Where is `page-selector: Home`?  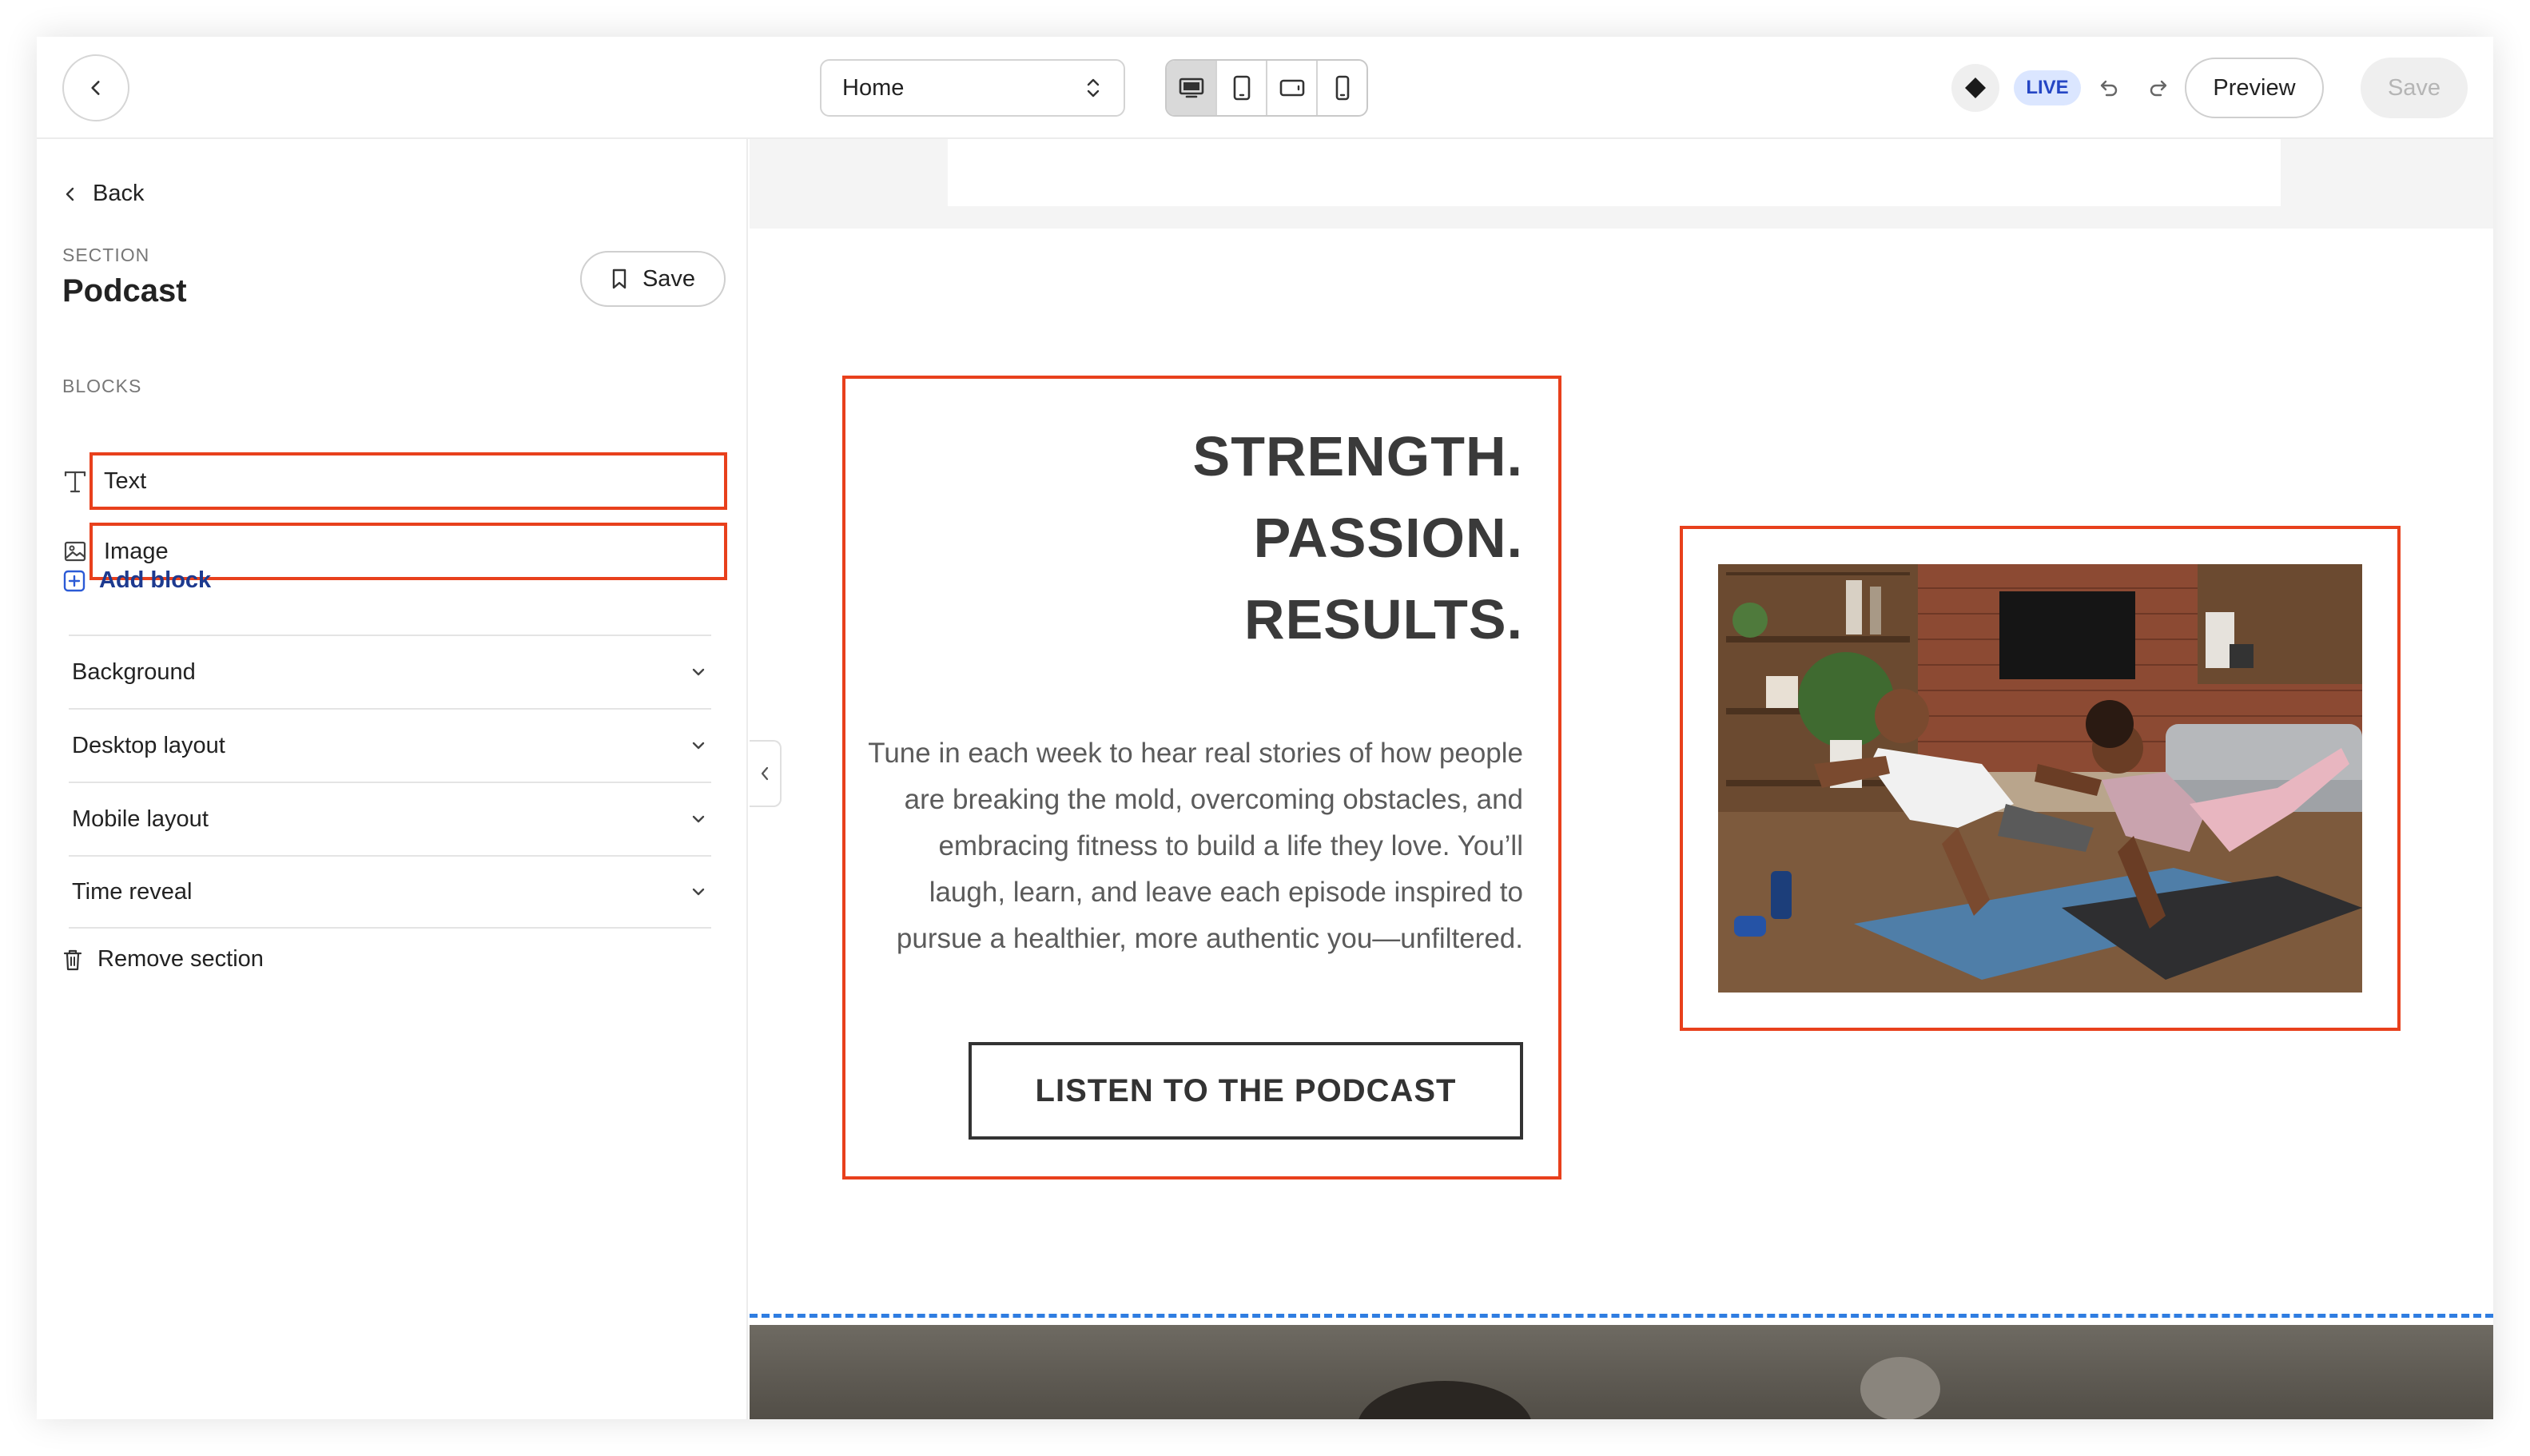 page-selector: Home is located at coordinates (973, 88).